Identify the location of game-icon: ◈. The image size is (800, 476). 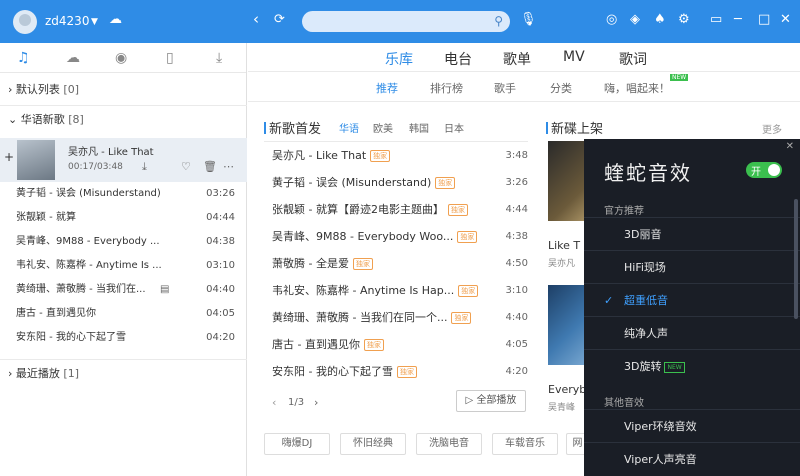
(635, 20).